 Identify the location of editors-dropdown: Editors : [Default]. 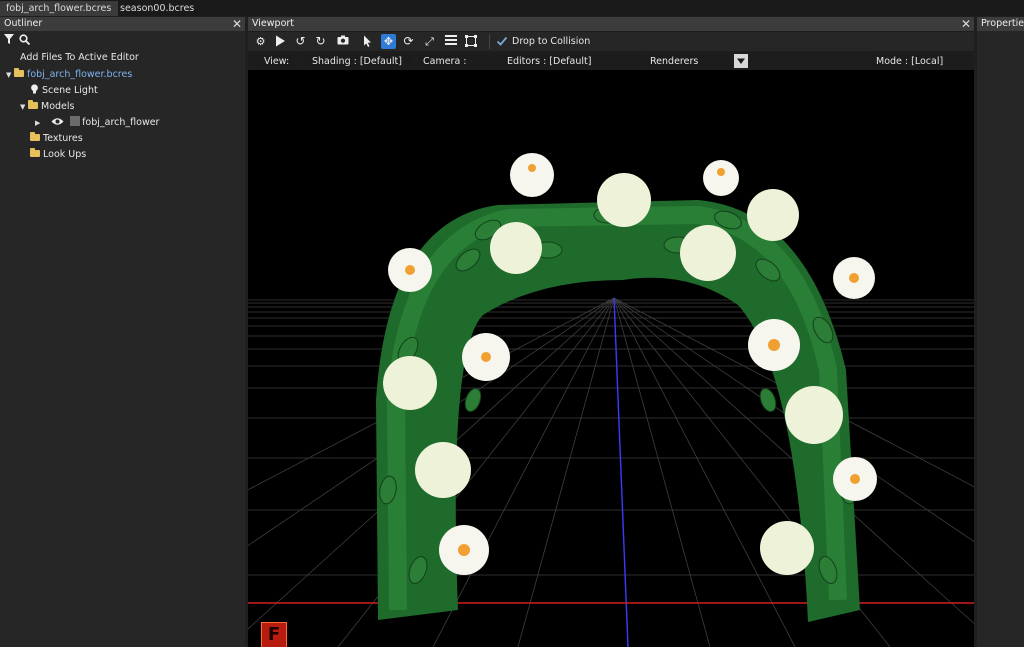
(571, 61).